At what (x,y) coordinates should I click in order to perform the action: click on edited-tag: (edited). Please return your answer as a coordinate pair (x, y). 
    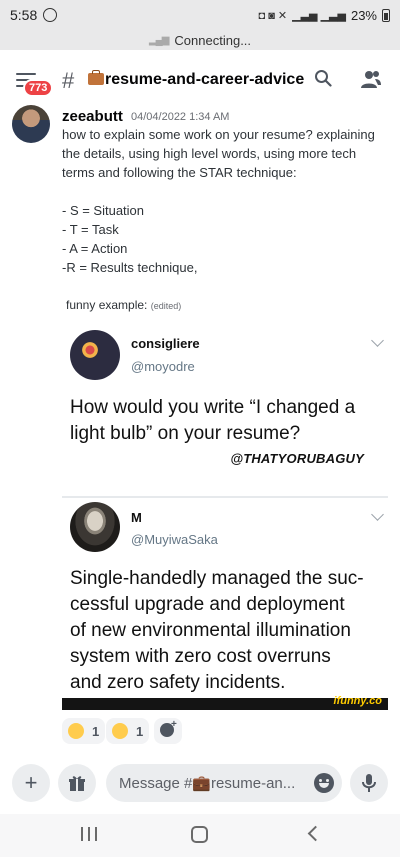
    Looking at the image, I should click on (166, 306).